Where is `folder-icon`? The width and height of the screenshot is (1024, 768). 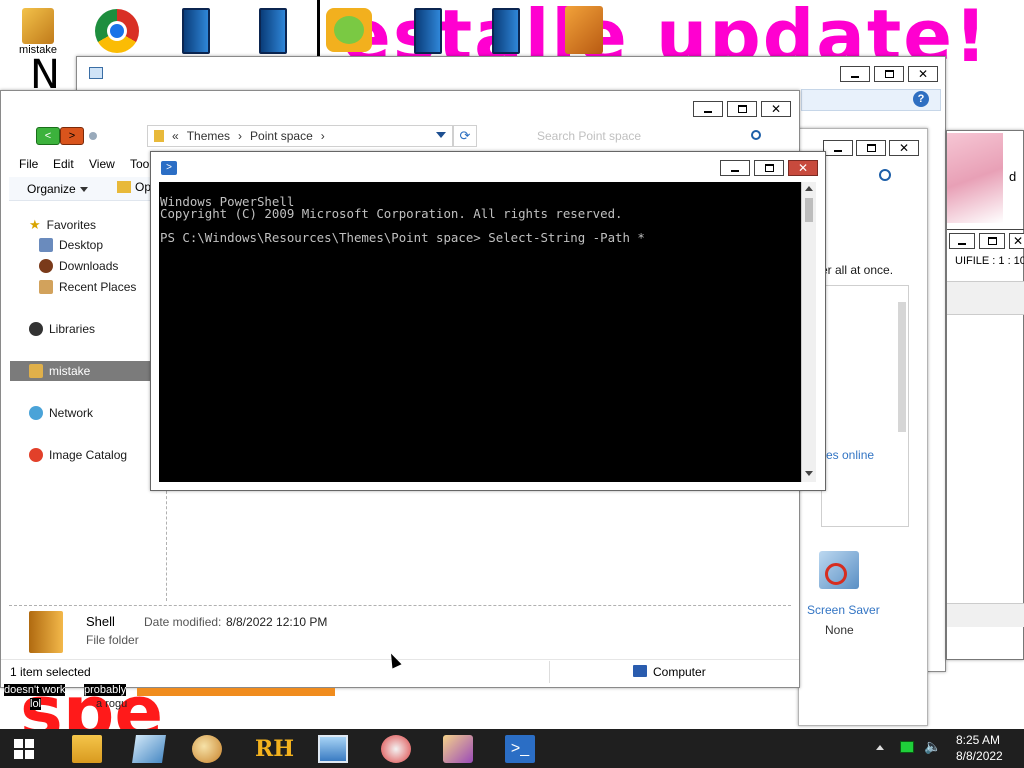
folder-icon is located at coordinates (159, 136).